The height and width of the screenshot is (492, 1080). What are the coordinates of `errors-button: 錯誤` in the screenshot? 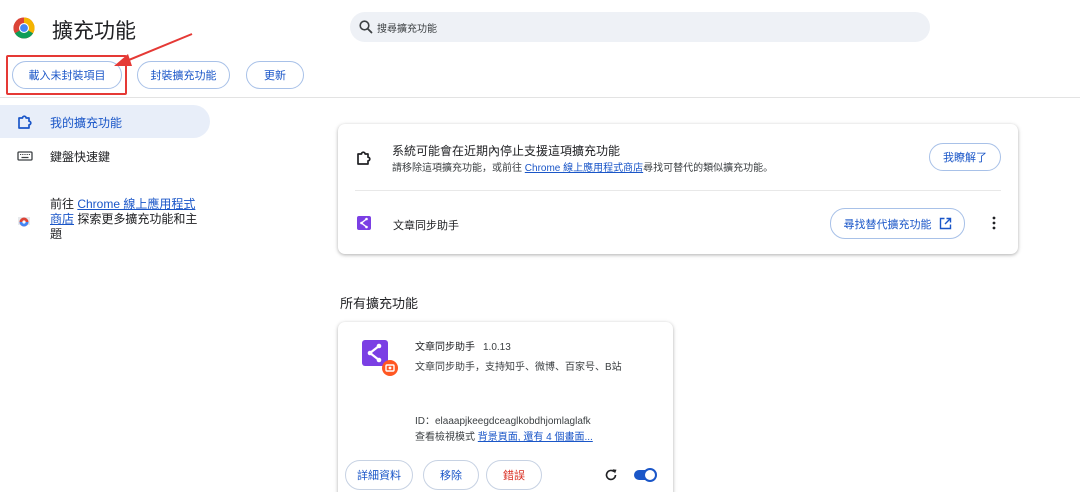 It's located at (514, 475).